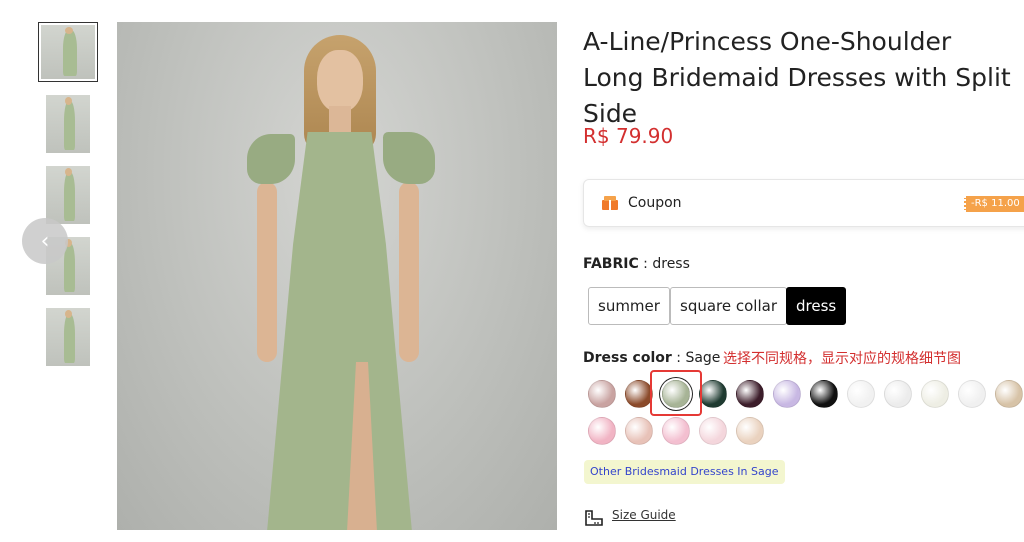 The height and width of the screenshot is (542, 1024). What do you see at coordinates (728, 306) in the screenshot?
I see `fabric-option-square-collar: square collar` at bounding box center [728, 306].